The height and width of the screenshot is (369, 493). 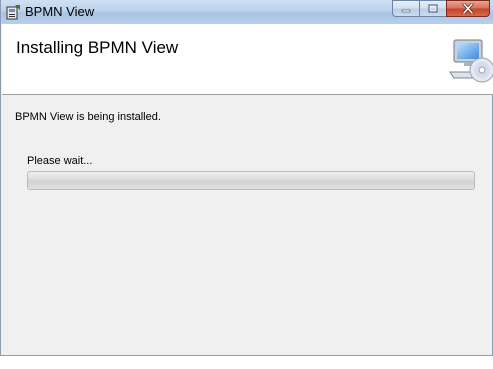 I want to click on window-title: BPMN View, so click(x=60, y=11).